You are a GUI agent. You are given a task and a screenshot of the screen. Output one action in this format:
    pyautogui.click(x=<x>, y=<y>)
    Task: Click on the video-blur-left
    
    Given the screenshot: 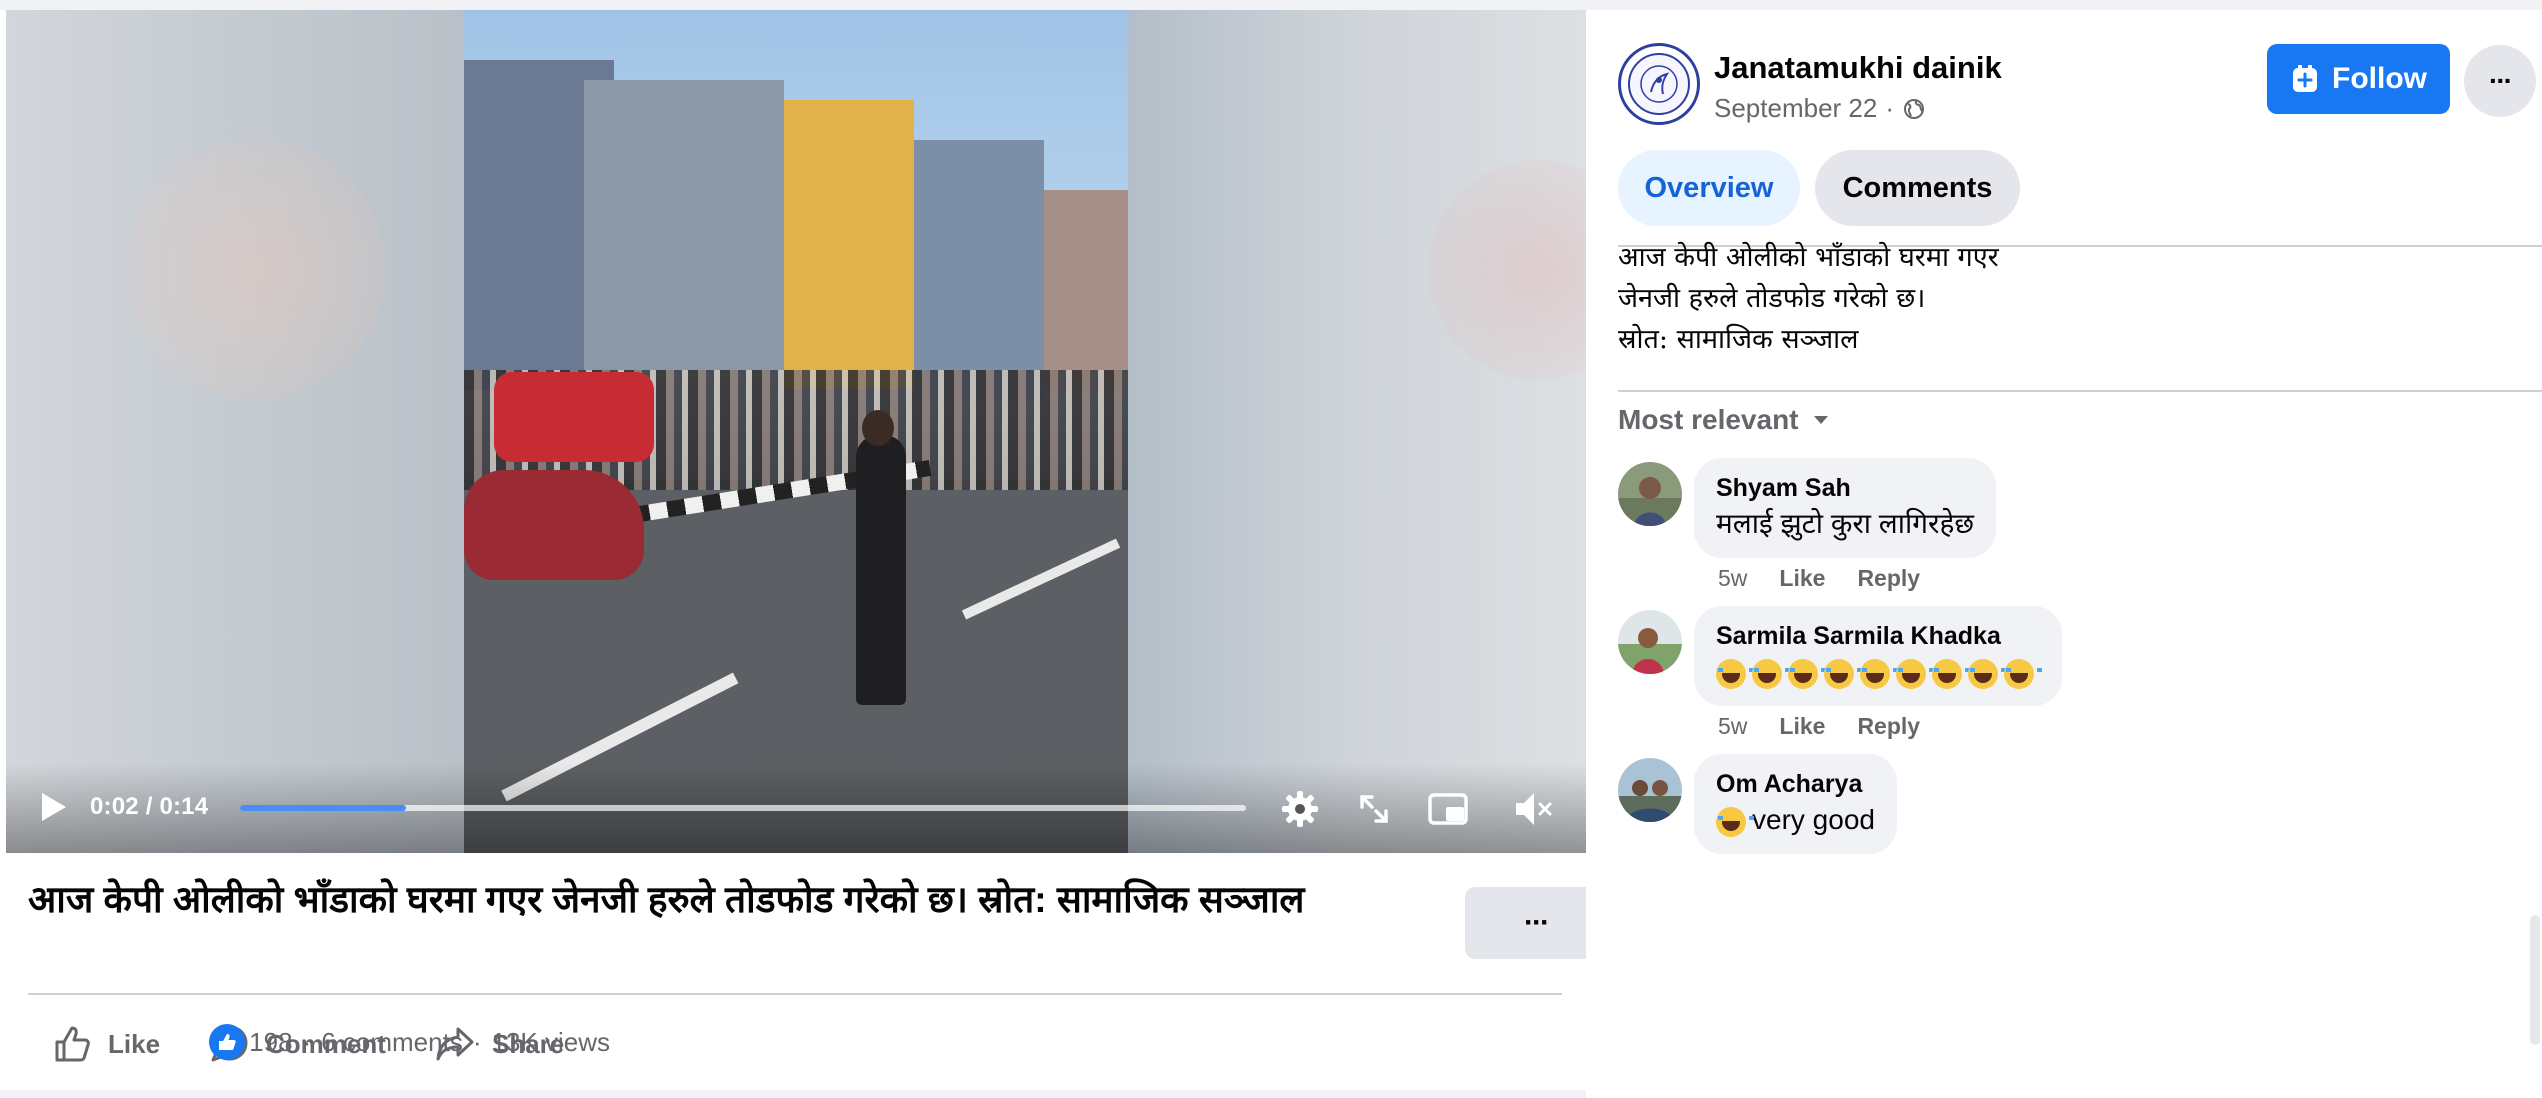 What is the action you would take?
    pyautogui.click(x=235, y=431)
    